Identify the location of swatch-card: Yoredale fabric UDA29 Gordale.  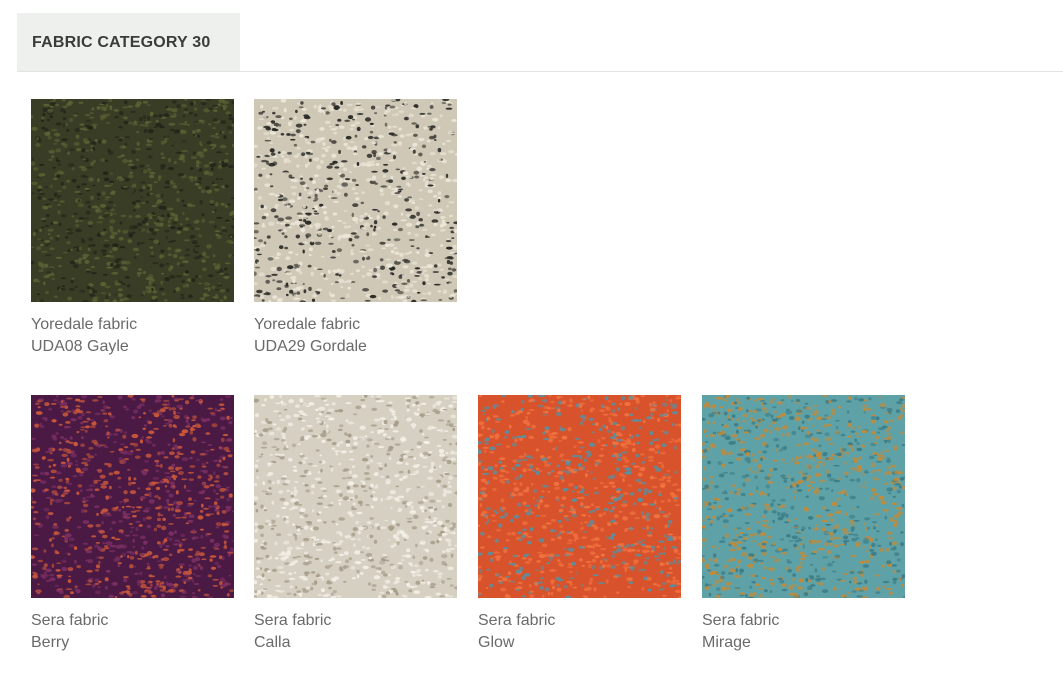
(355, 228).